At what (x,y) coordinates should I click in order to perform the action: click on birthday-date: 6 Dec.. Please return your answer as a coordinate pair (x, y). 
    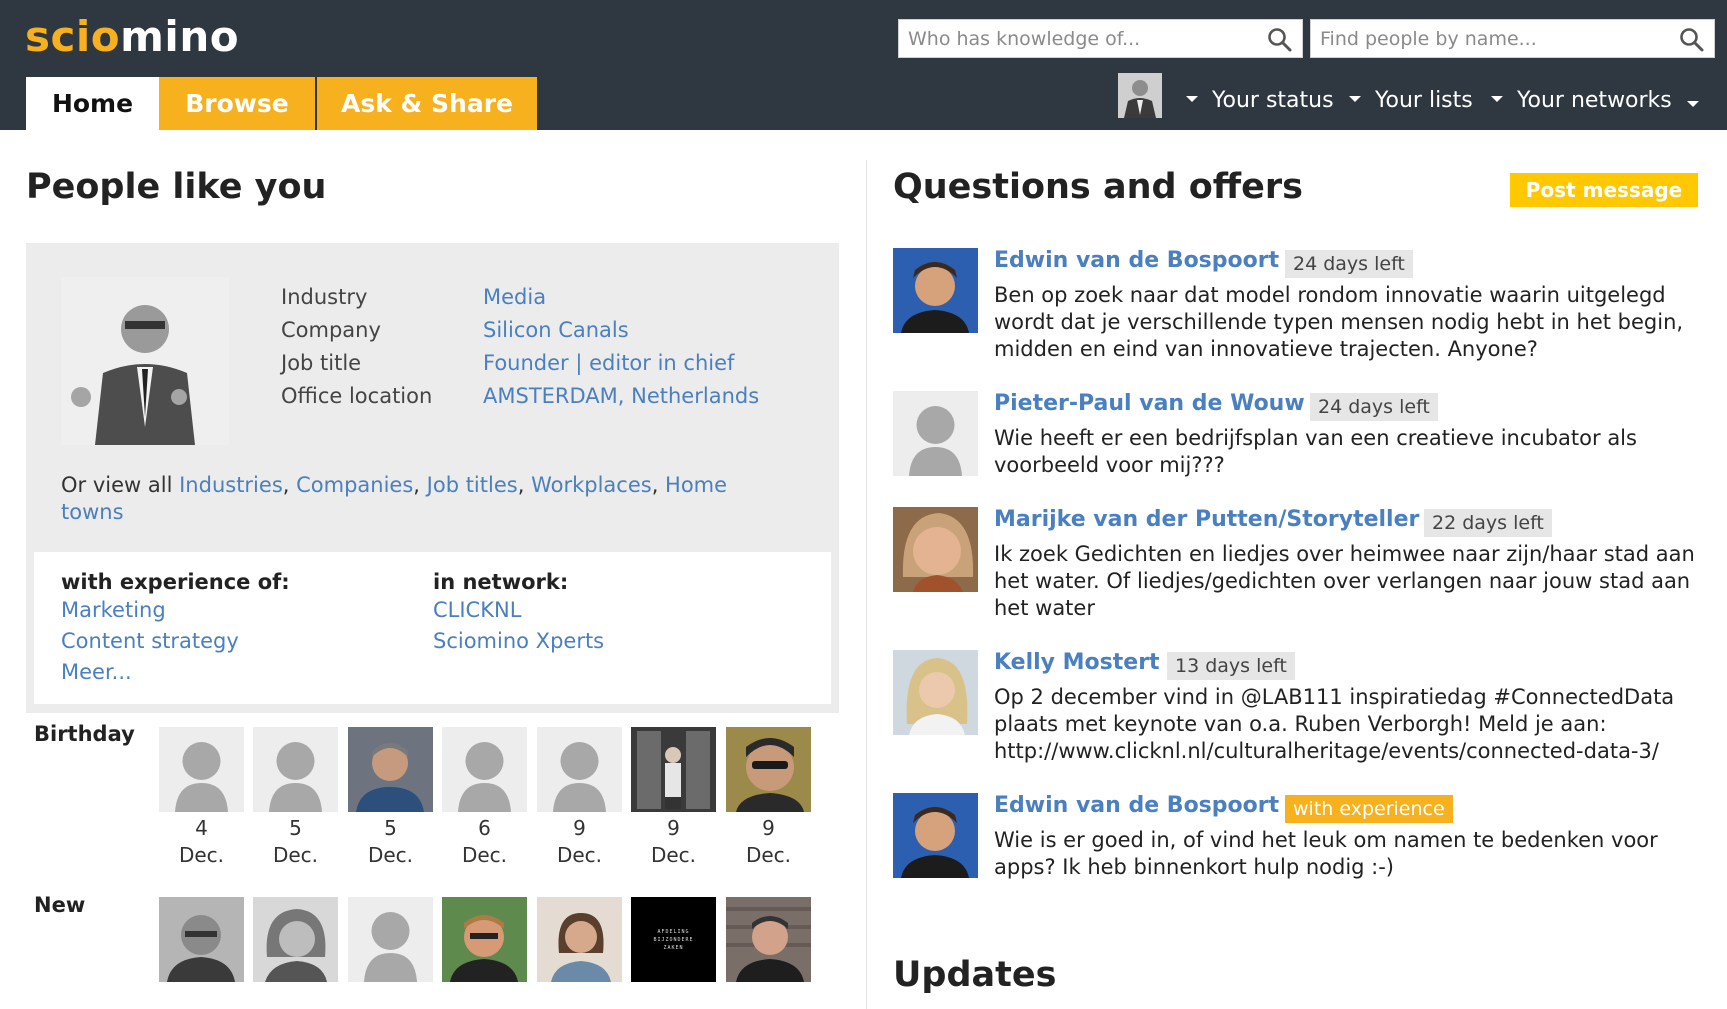
    Looking at the image, I should click on (484, 841).